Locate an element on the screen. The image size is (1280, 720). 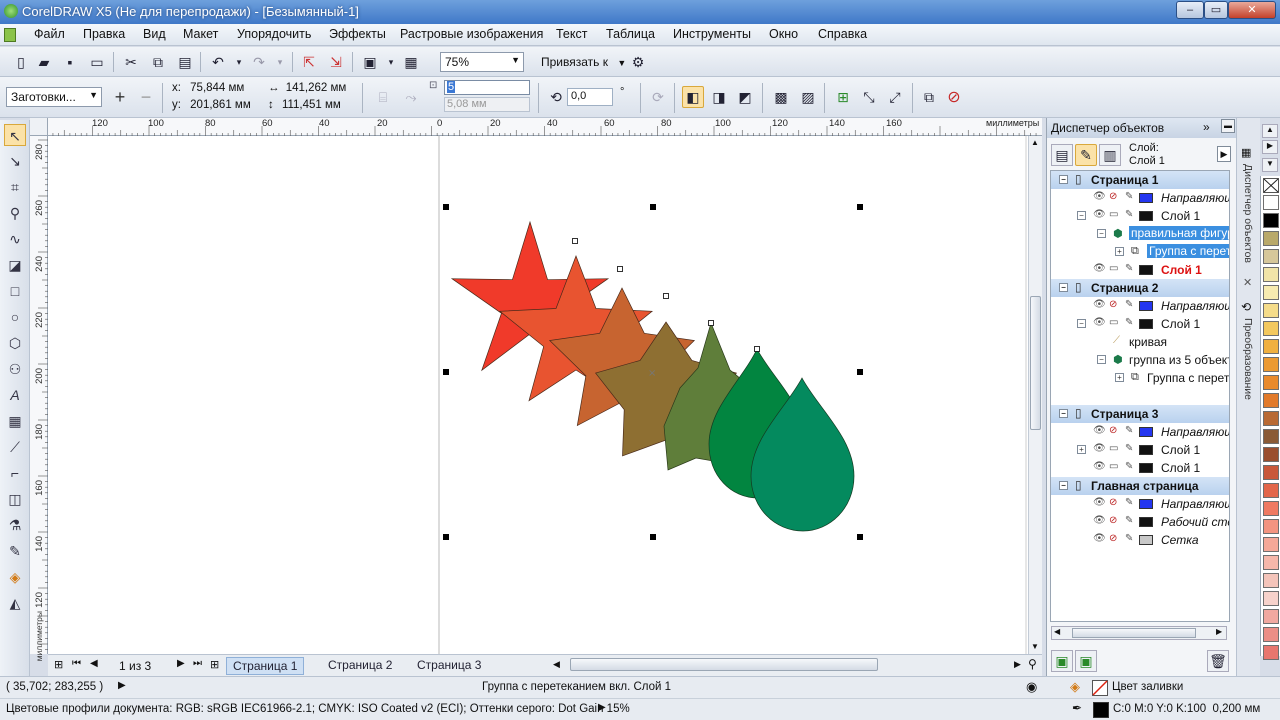
menu-bitmaps: Растровые изображения is located at coordinates (471, 34).